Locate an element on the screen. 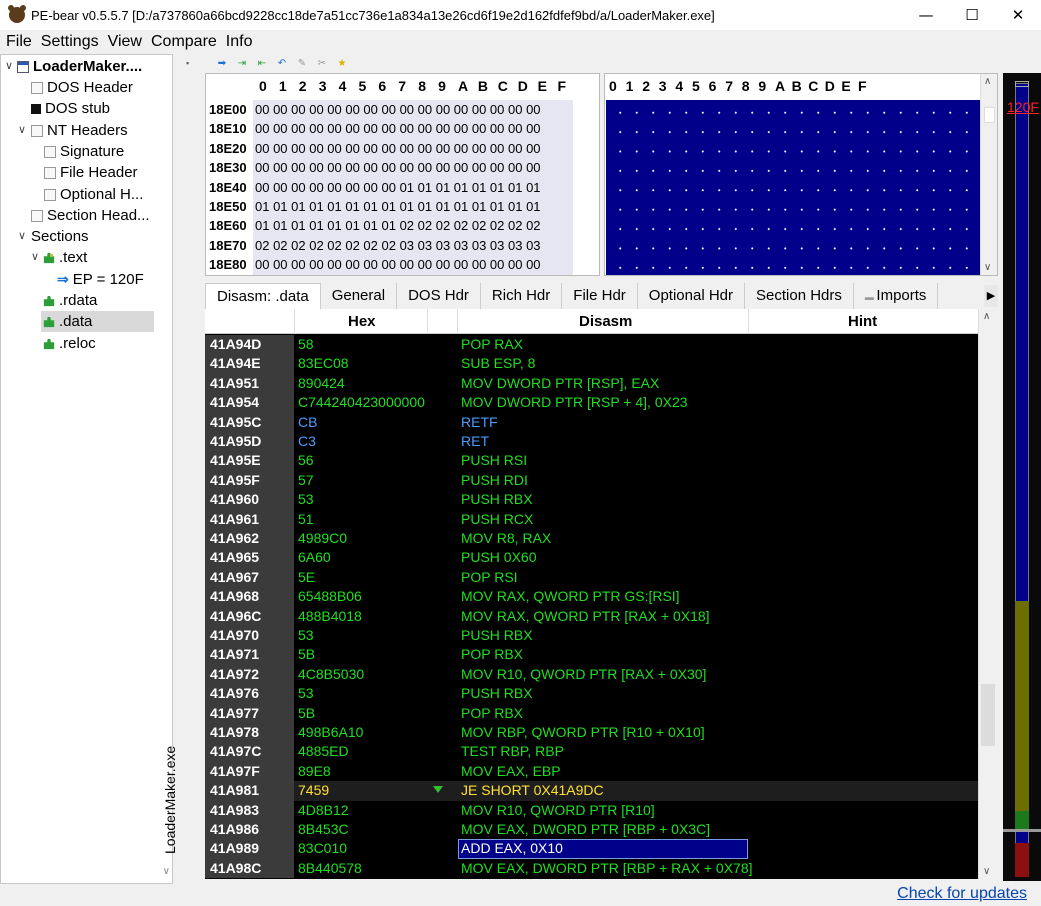 The height and width of the screenshot is (906, 1041). disasm-row: 41A97F 89E8 MOV EAX, EBP is located at coordinates (591, 771).